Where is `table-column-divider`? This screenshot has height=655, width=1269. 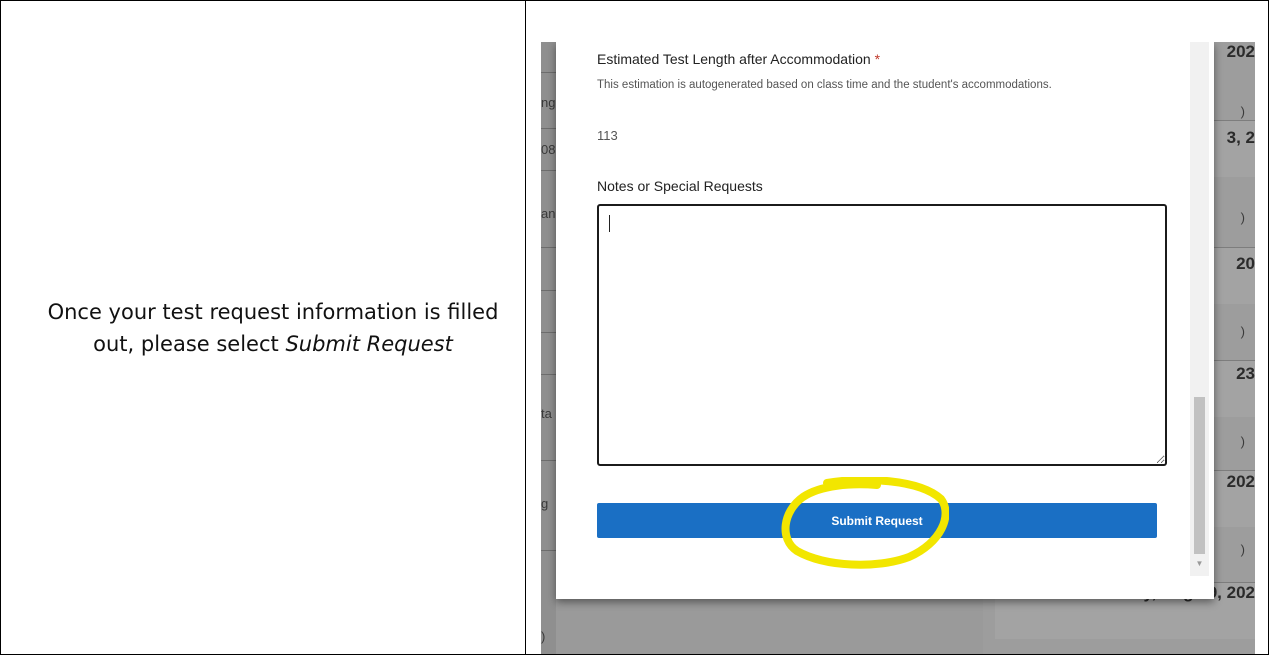 table-column-divider is located at coordinates (525, 327).